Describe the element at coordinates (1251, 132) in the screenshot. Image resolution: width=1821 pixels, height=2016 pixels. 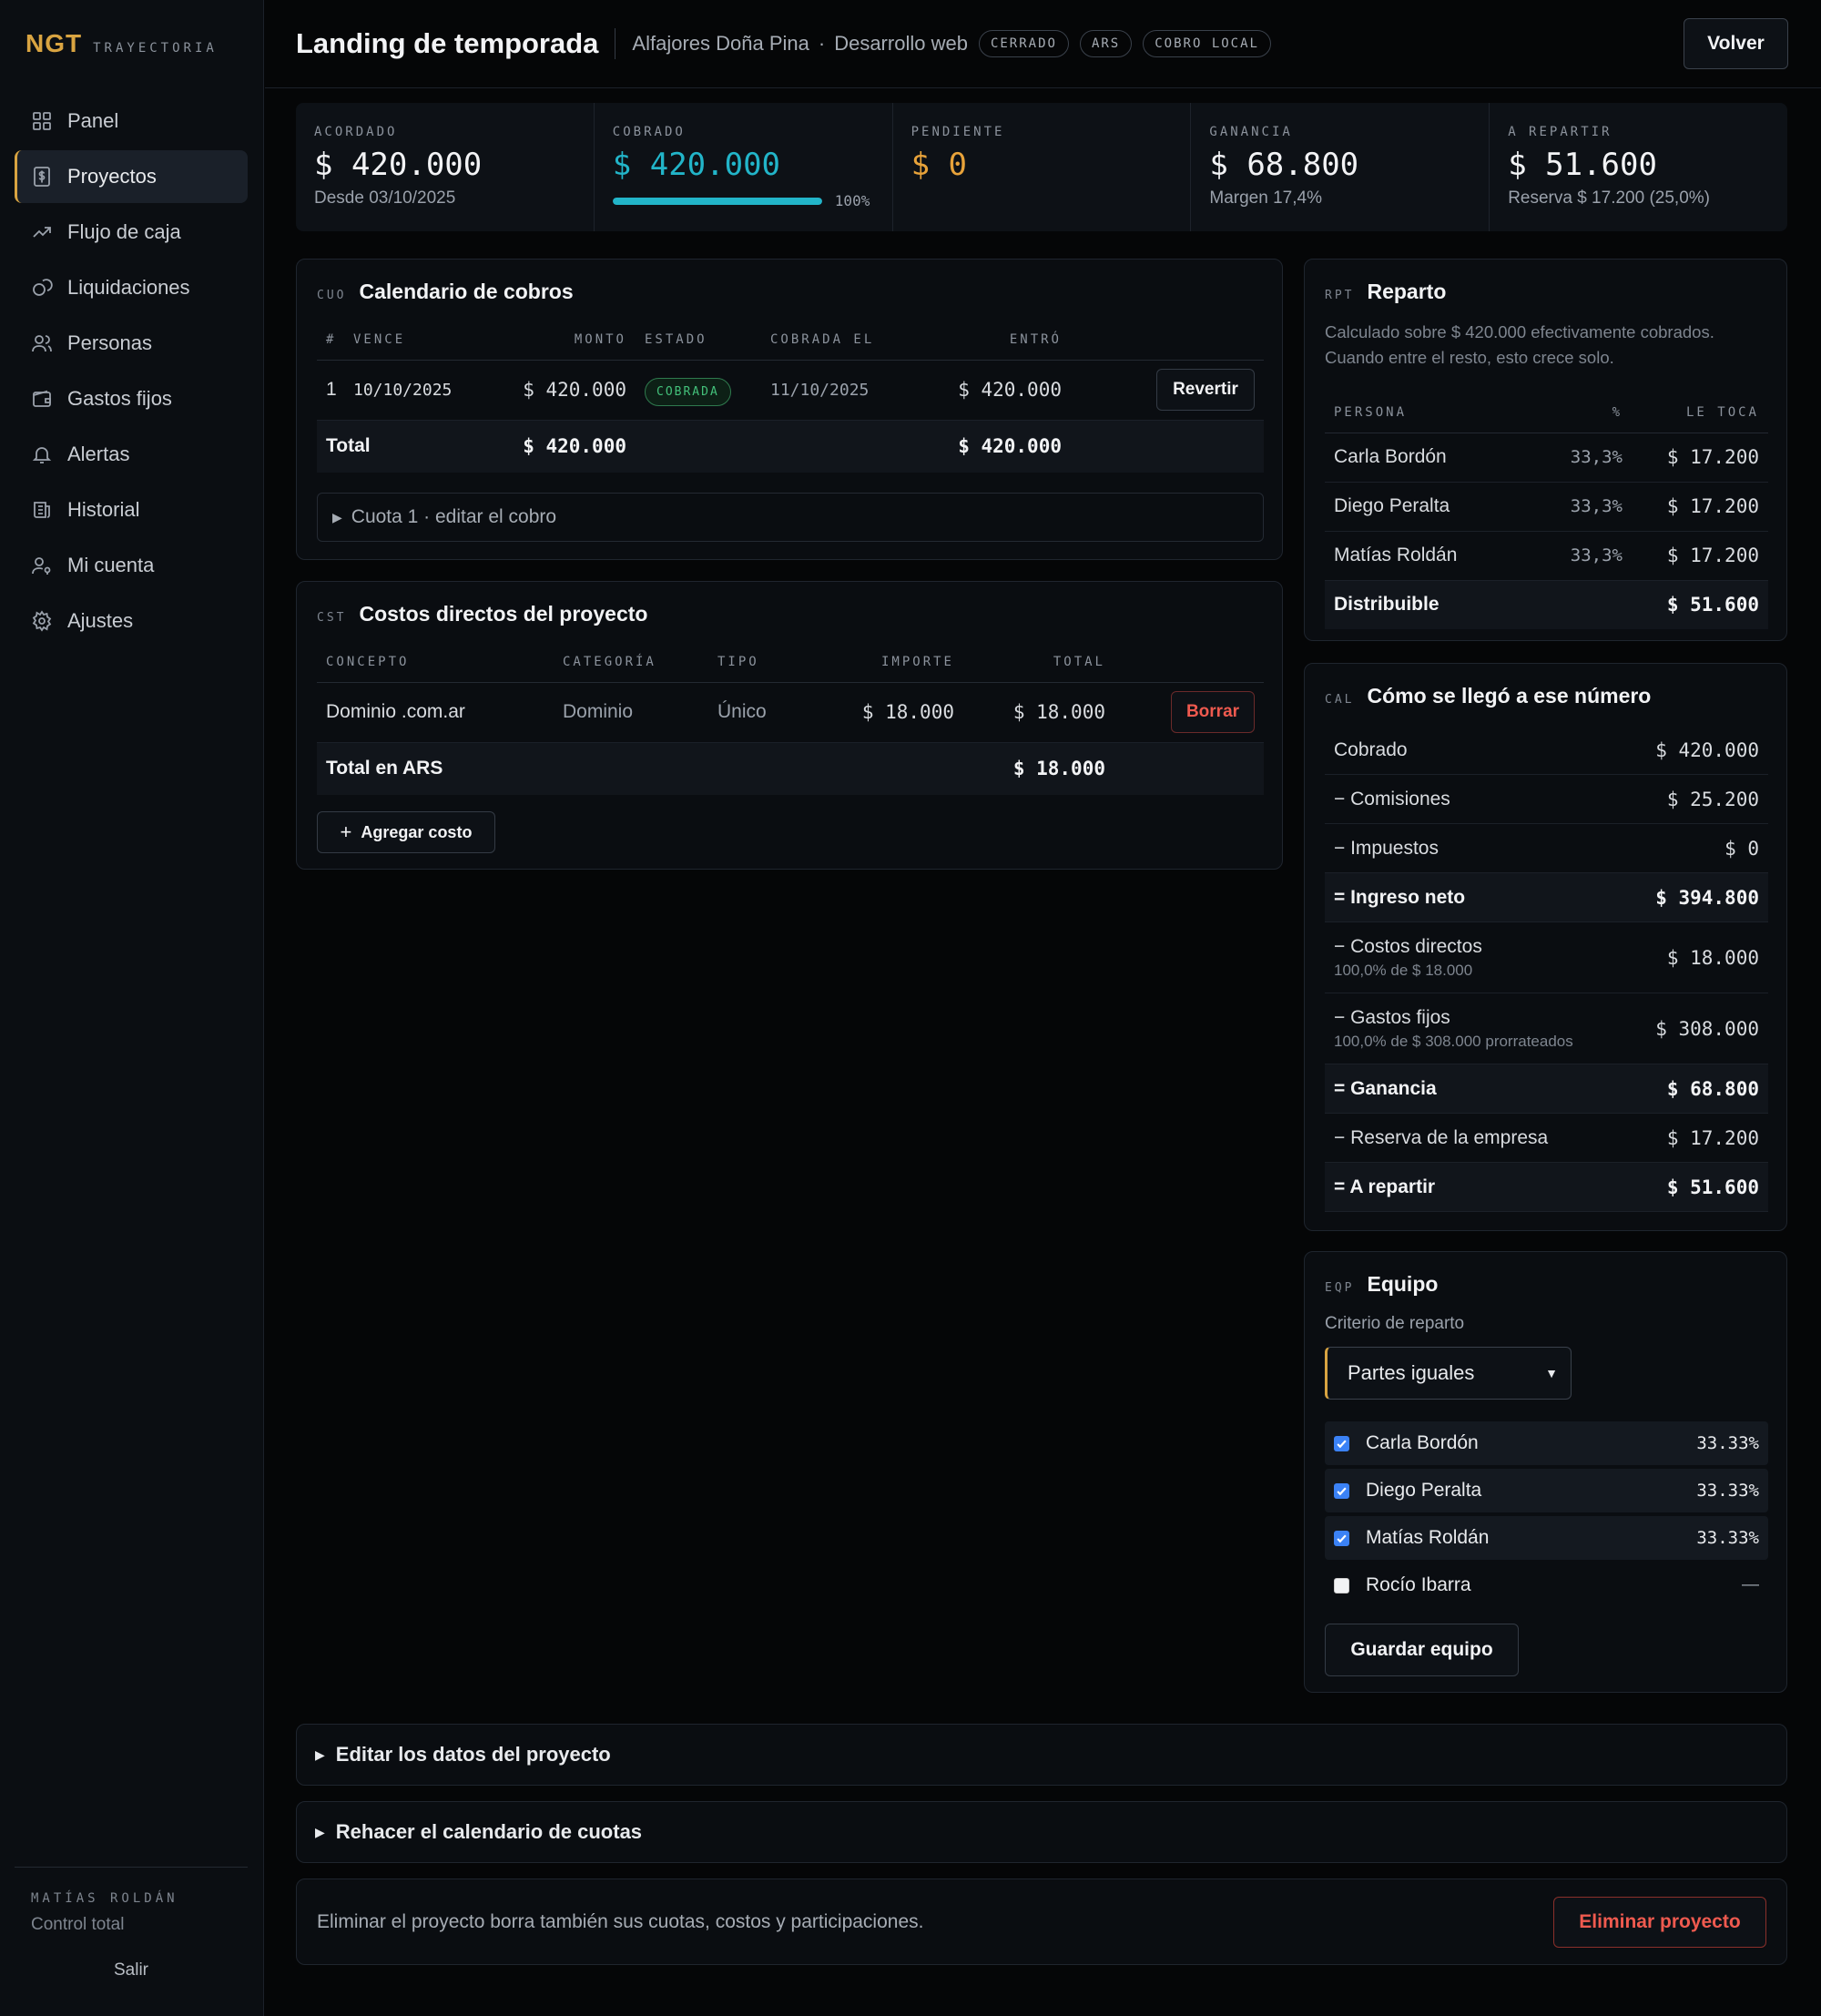
I see `stat-label: GANANCIA` at that location.